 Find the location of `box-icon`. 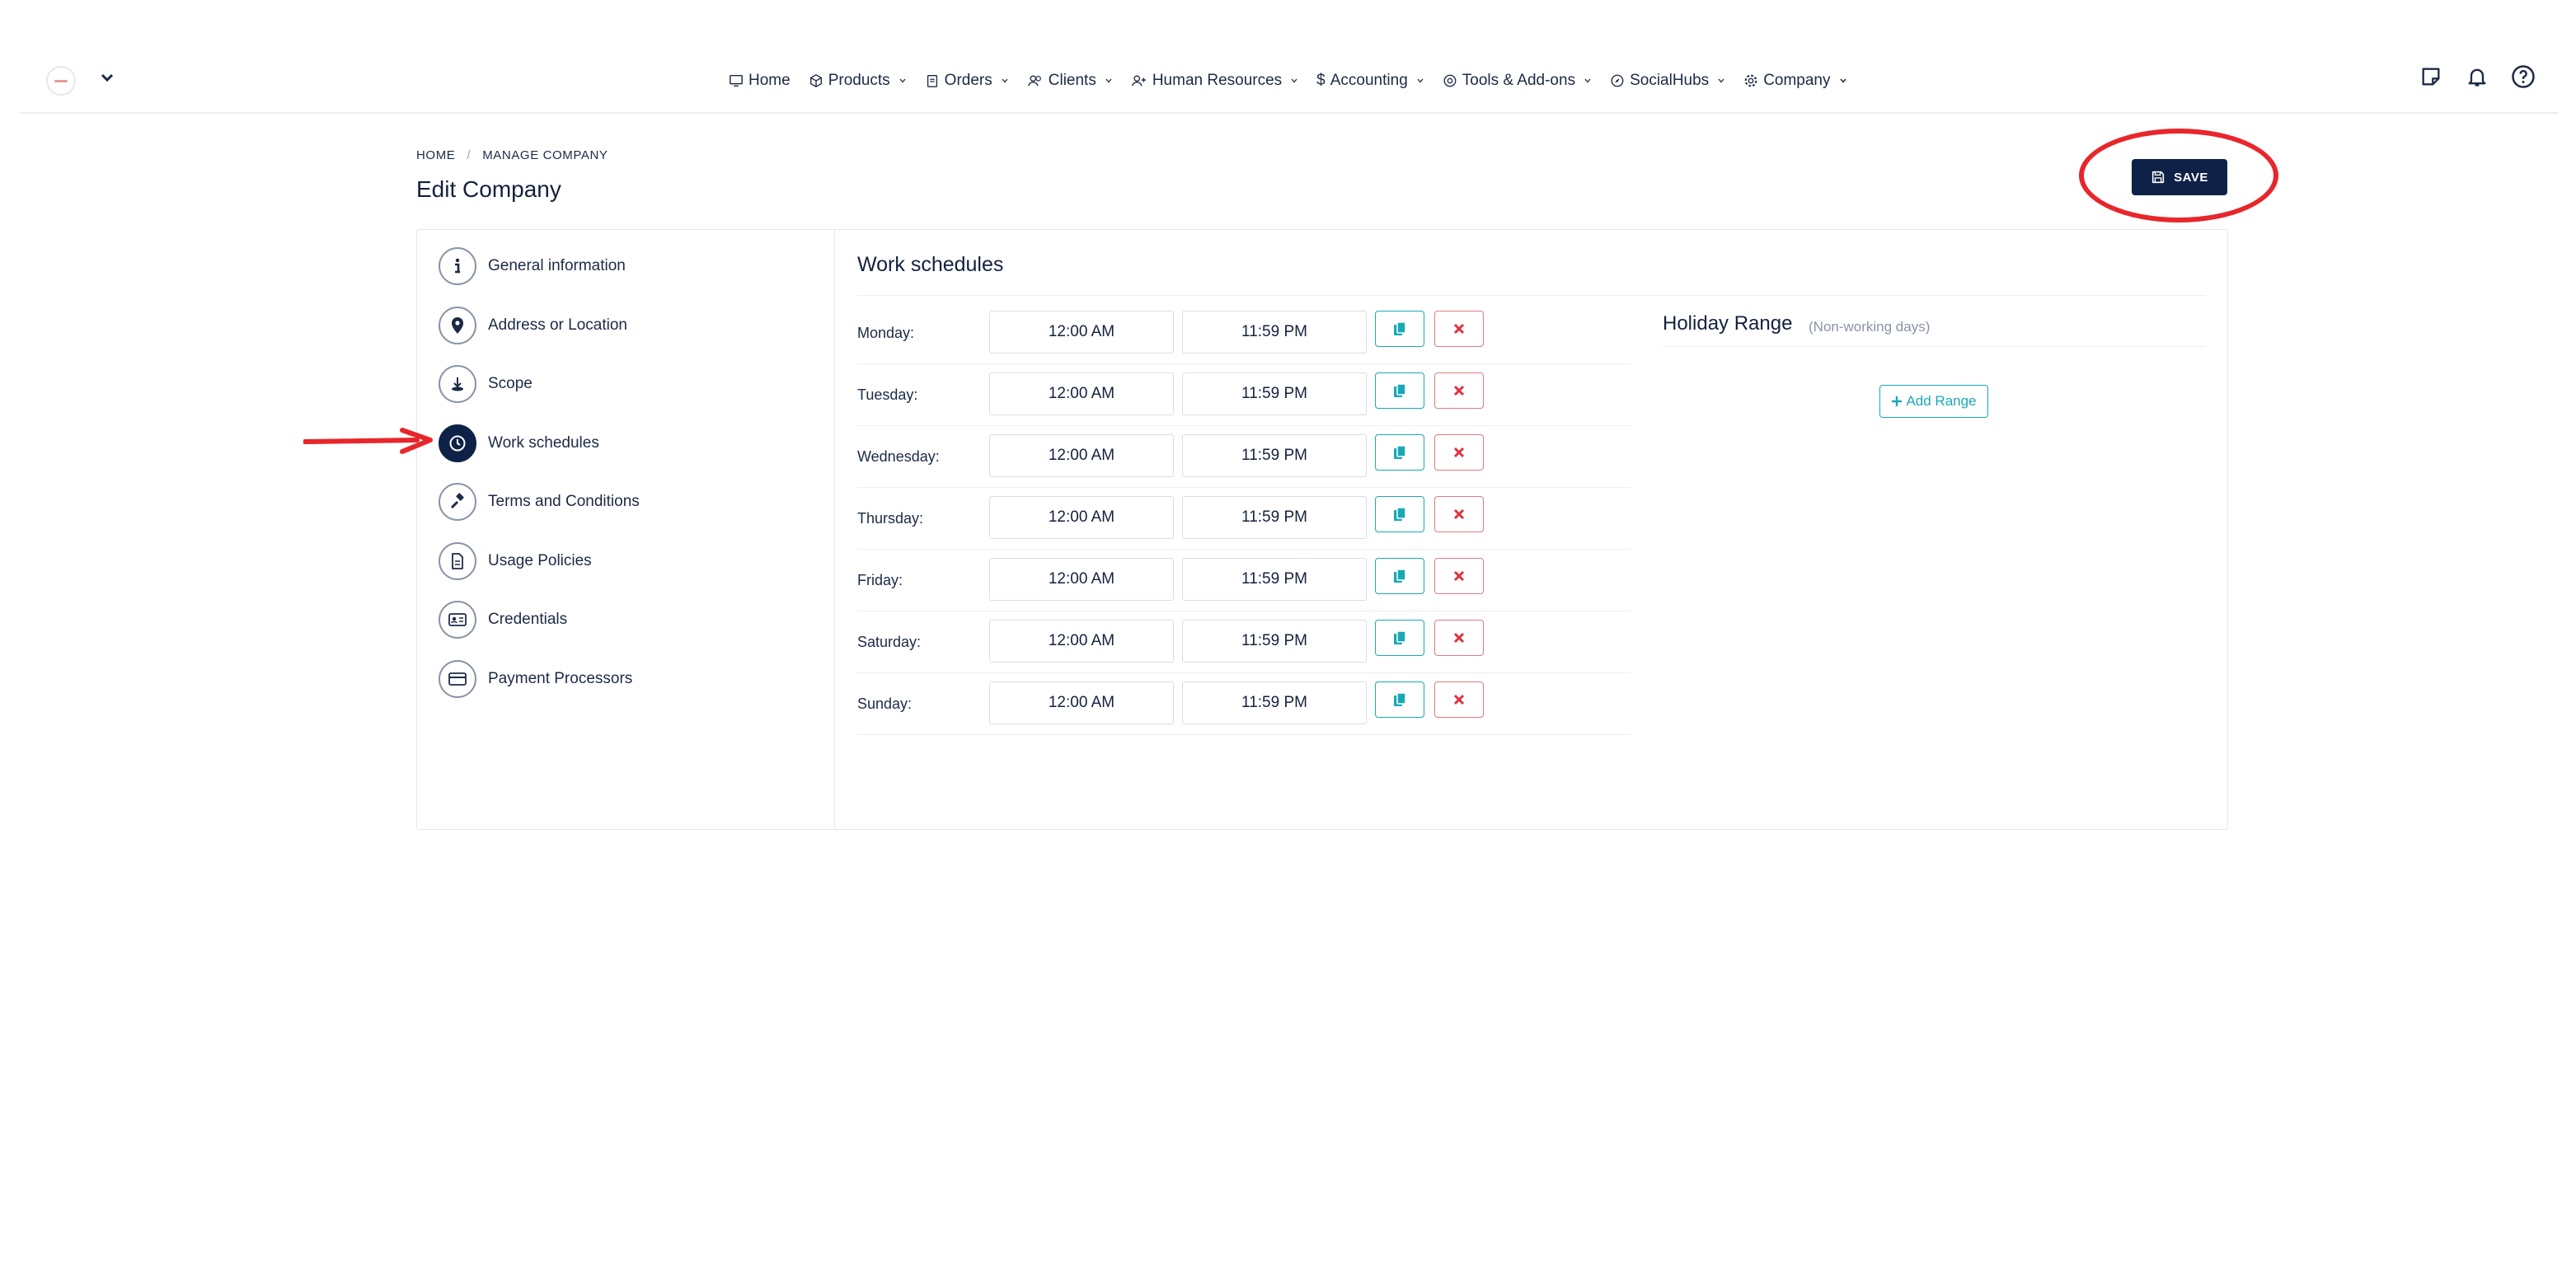

box-icon is located at coordinates (816, 80).